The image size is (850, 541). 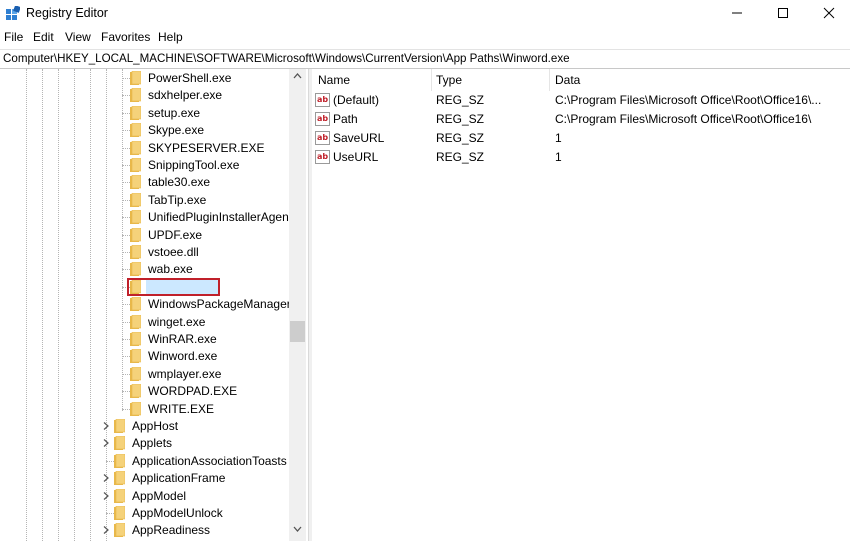 What do you see at coordinates (206, 147) in the screenshot?
I see `tree-node-label: SKYPESERVER.EXE` at bounding box center [206, 147].